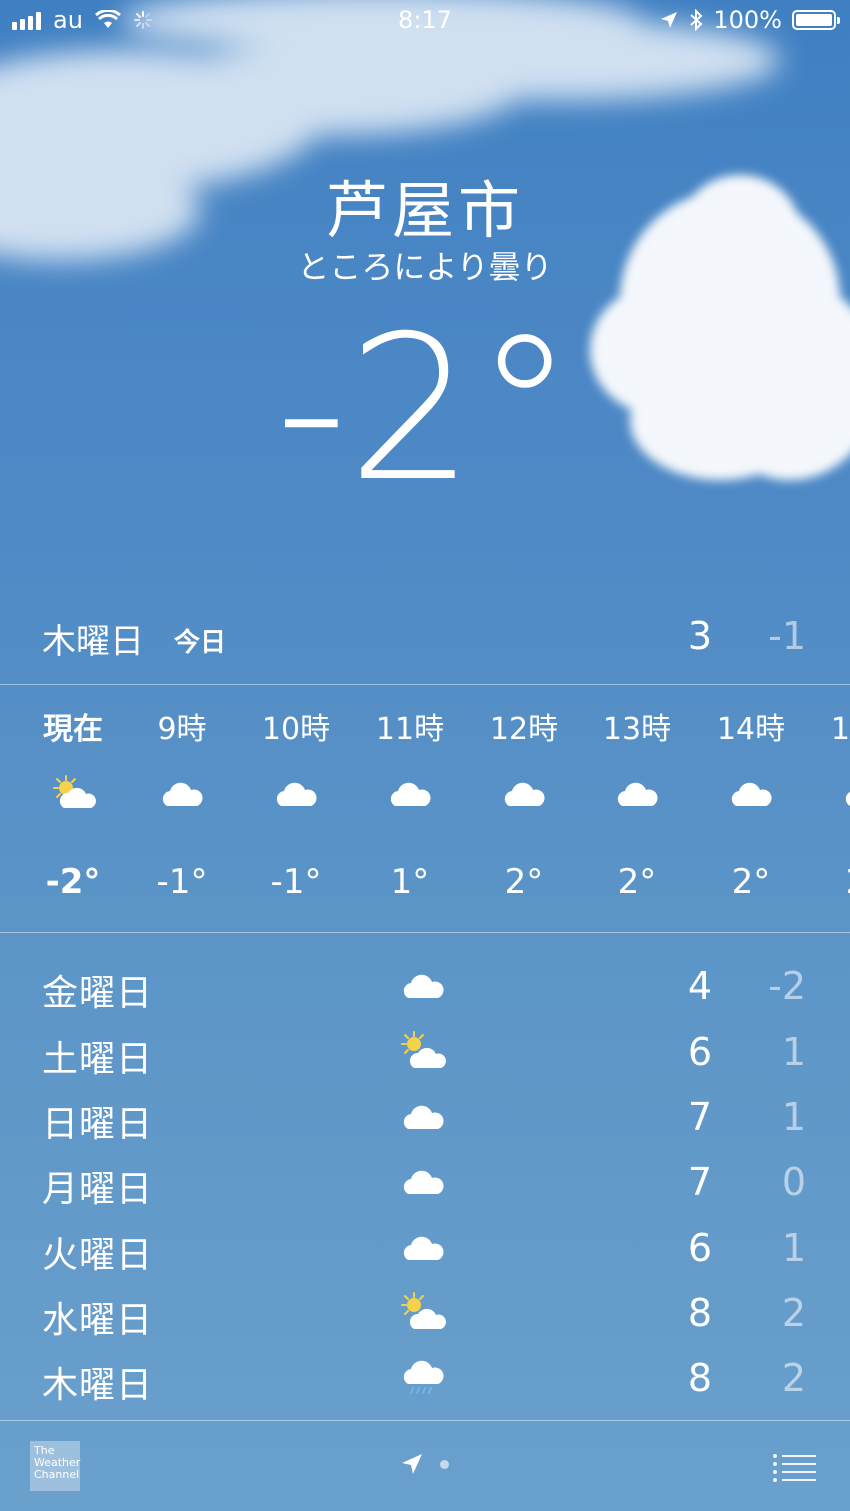 The image size is (850, 1511). I want to click on daily-row: 月曜日 7 0, so click(425, 1181).